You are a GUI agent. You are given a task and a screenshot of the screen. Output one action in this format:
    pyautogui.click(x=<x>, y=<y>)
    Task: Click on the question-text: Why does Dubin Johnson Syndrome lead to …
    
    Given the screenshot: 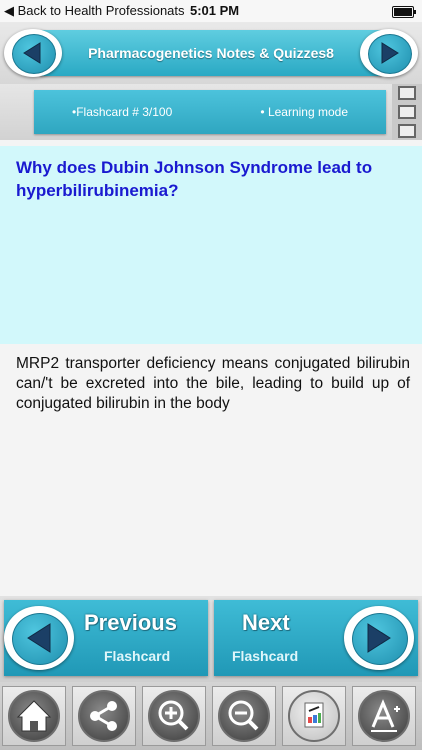 What is the action you would take?
    pyautogui.click(x=194, y=179)
    